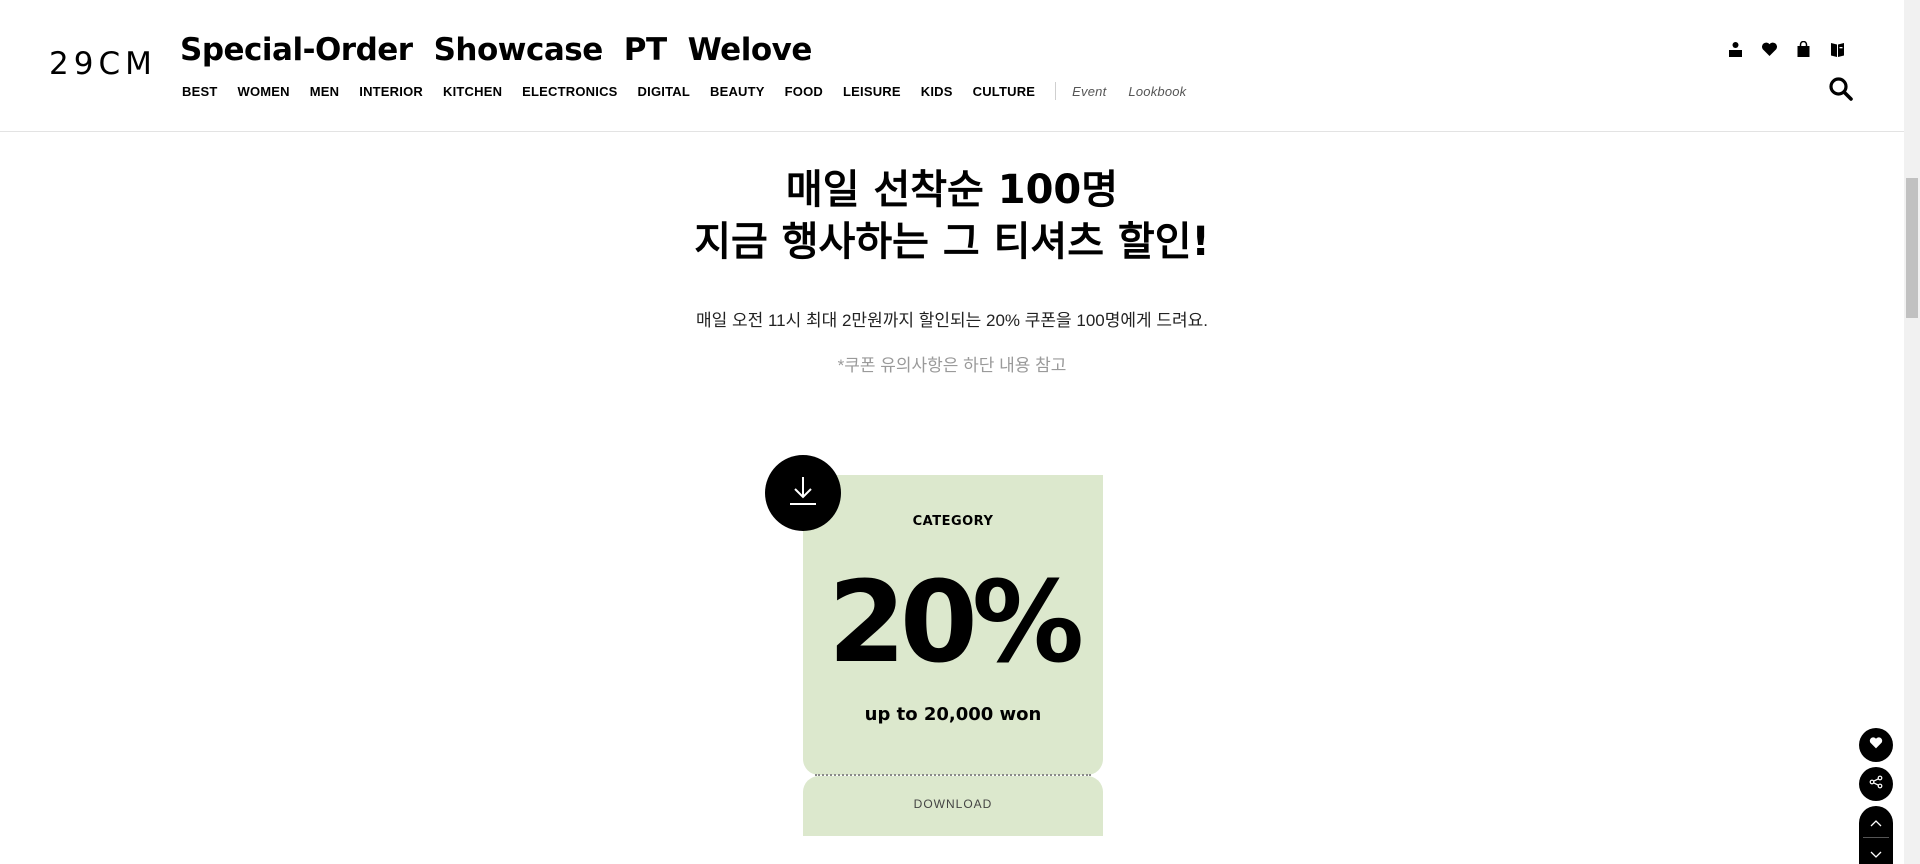 This screenshot has height=864, width=1920. Describe the element at coordinates (569, 91) in the screenshot. I see `nav-electronics: ELECTRONICS` at that location.